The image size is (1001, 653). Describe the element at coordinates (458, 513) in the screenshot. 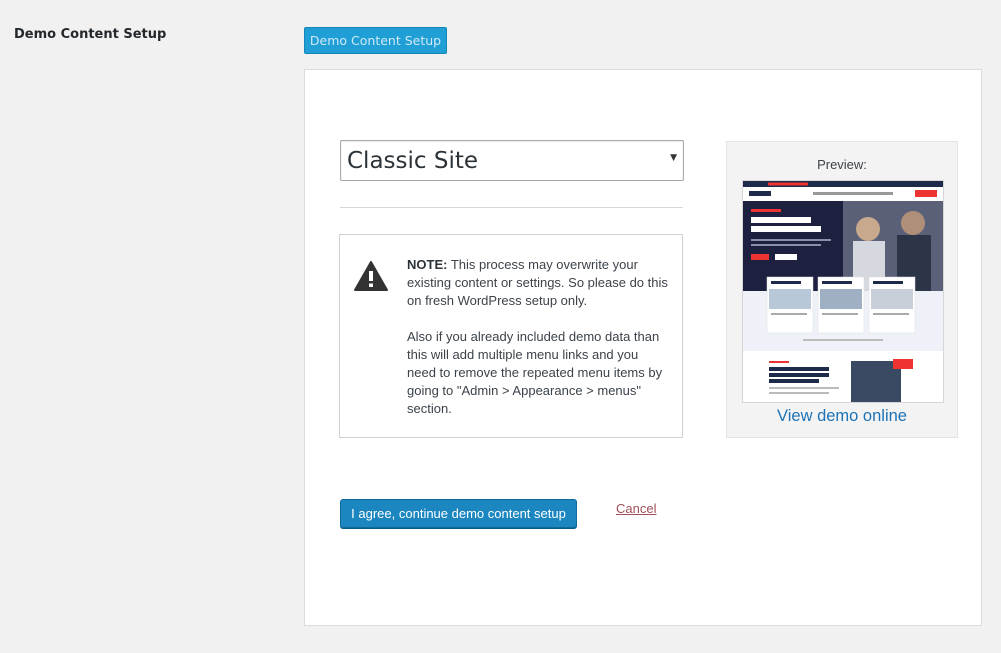

I see `agree-continue-button: I agree, continue demo content setup` at that location.